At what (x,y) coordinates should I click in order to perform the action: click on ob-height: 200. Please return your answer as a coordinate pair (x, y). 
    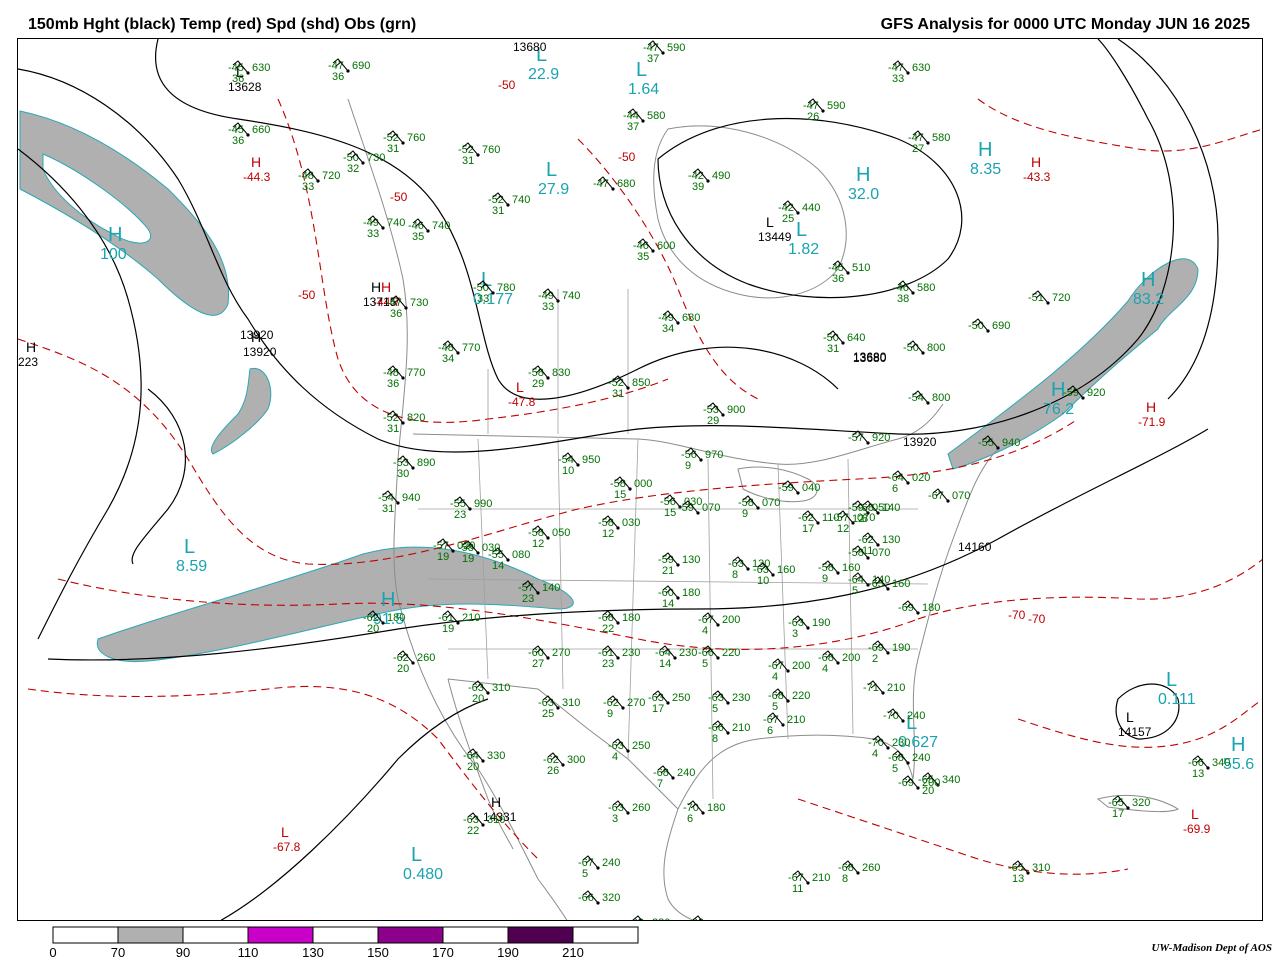
    Looking at the image, I should click on (851, 658).